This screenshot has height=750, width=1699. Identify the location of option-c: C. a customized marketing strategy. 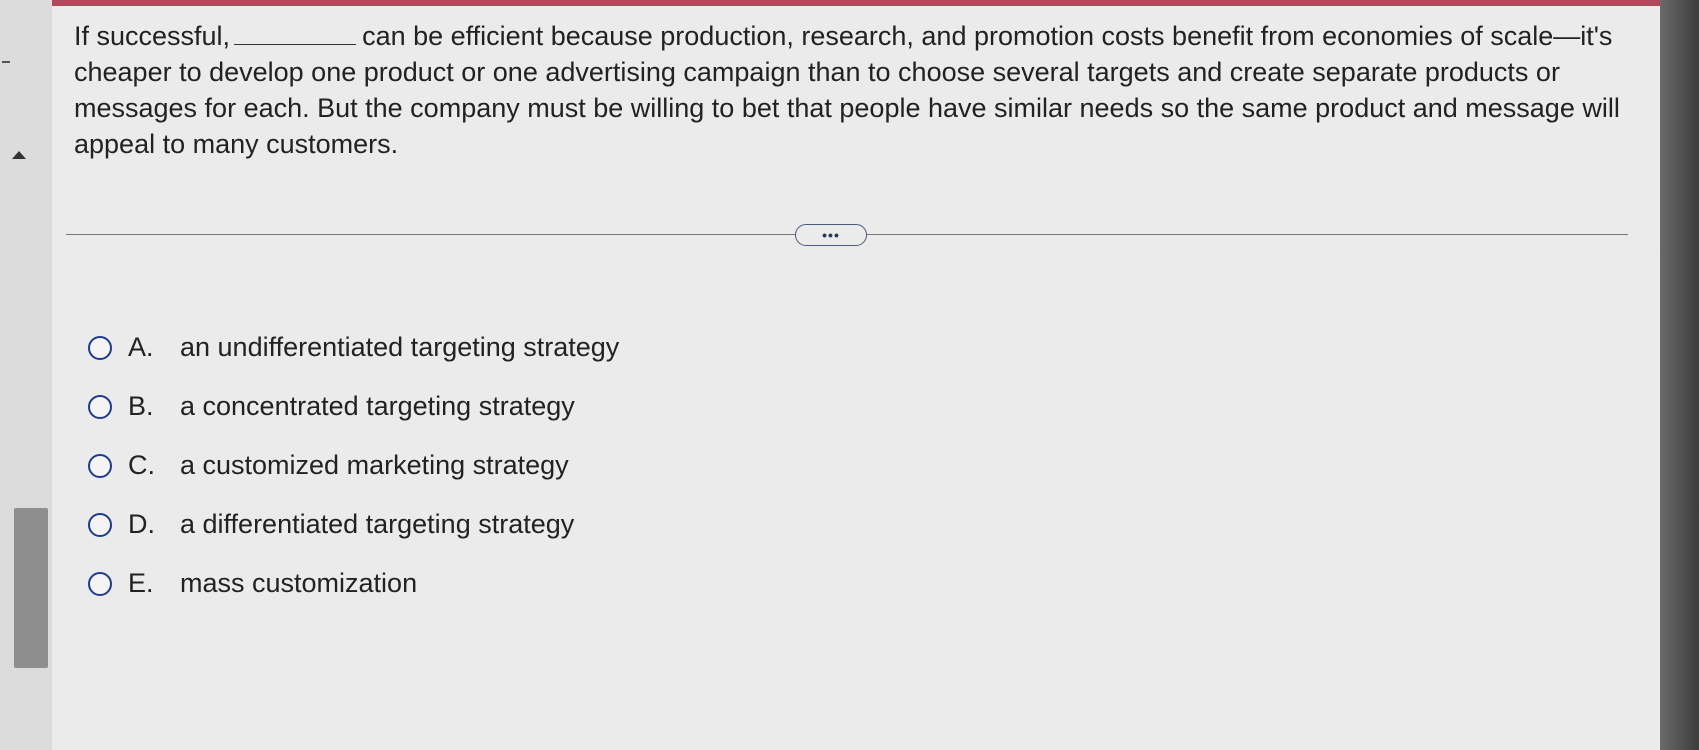
(353, 465).